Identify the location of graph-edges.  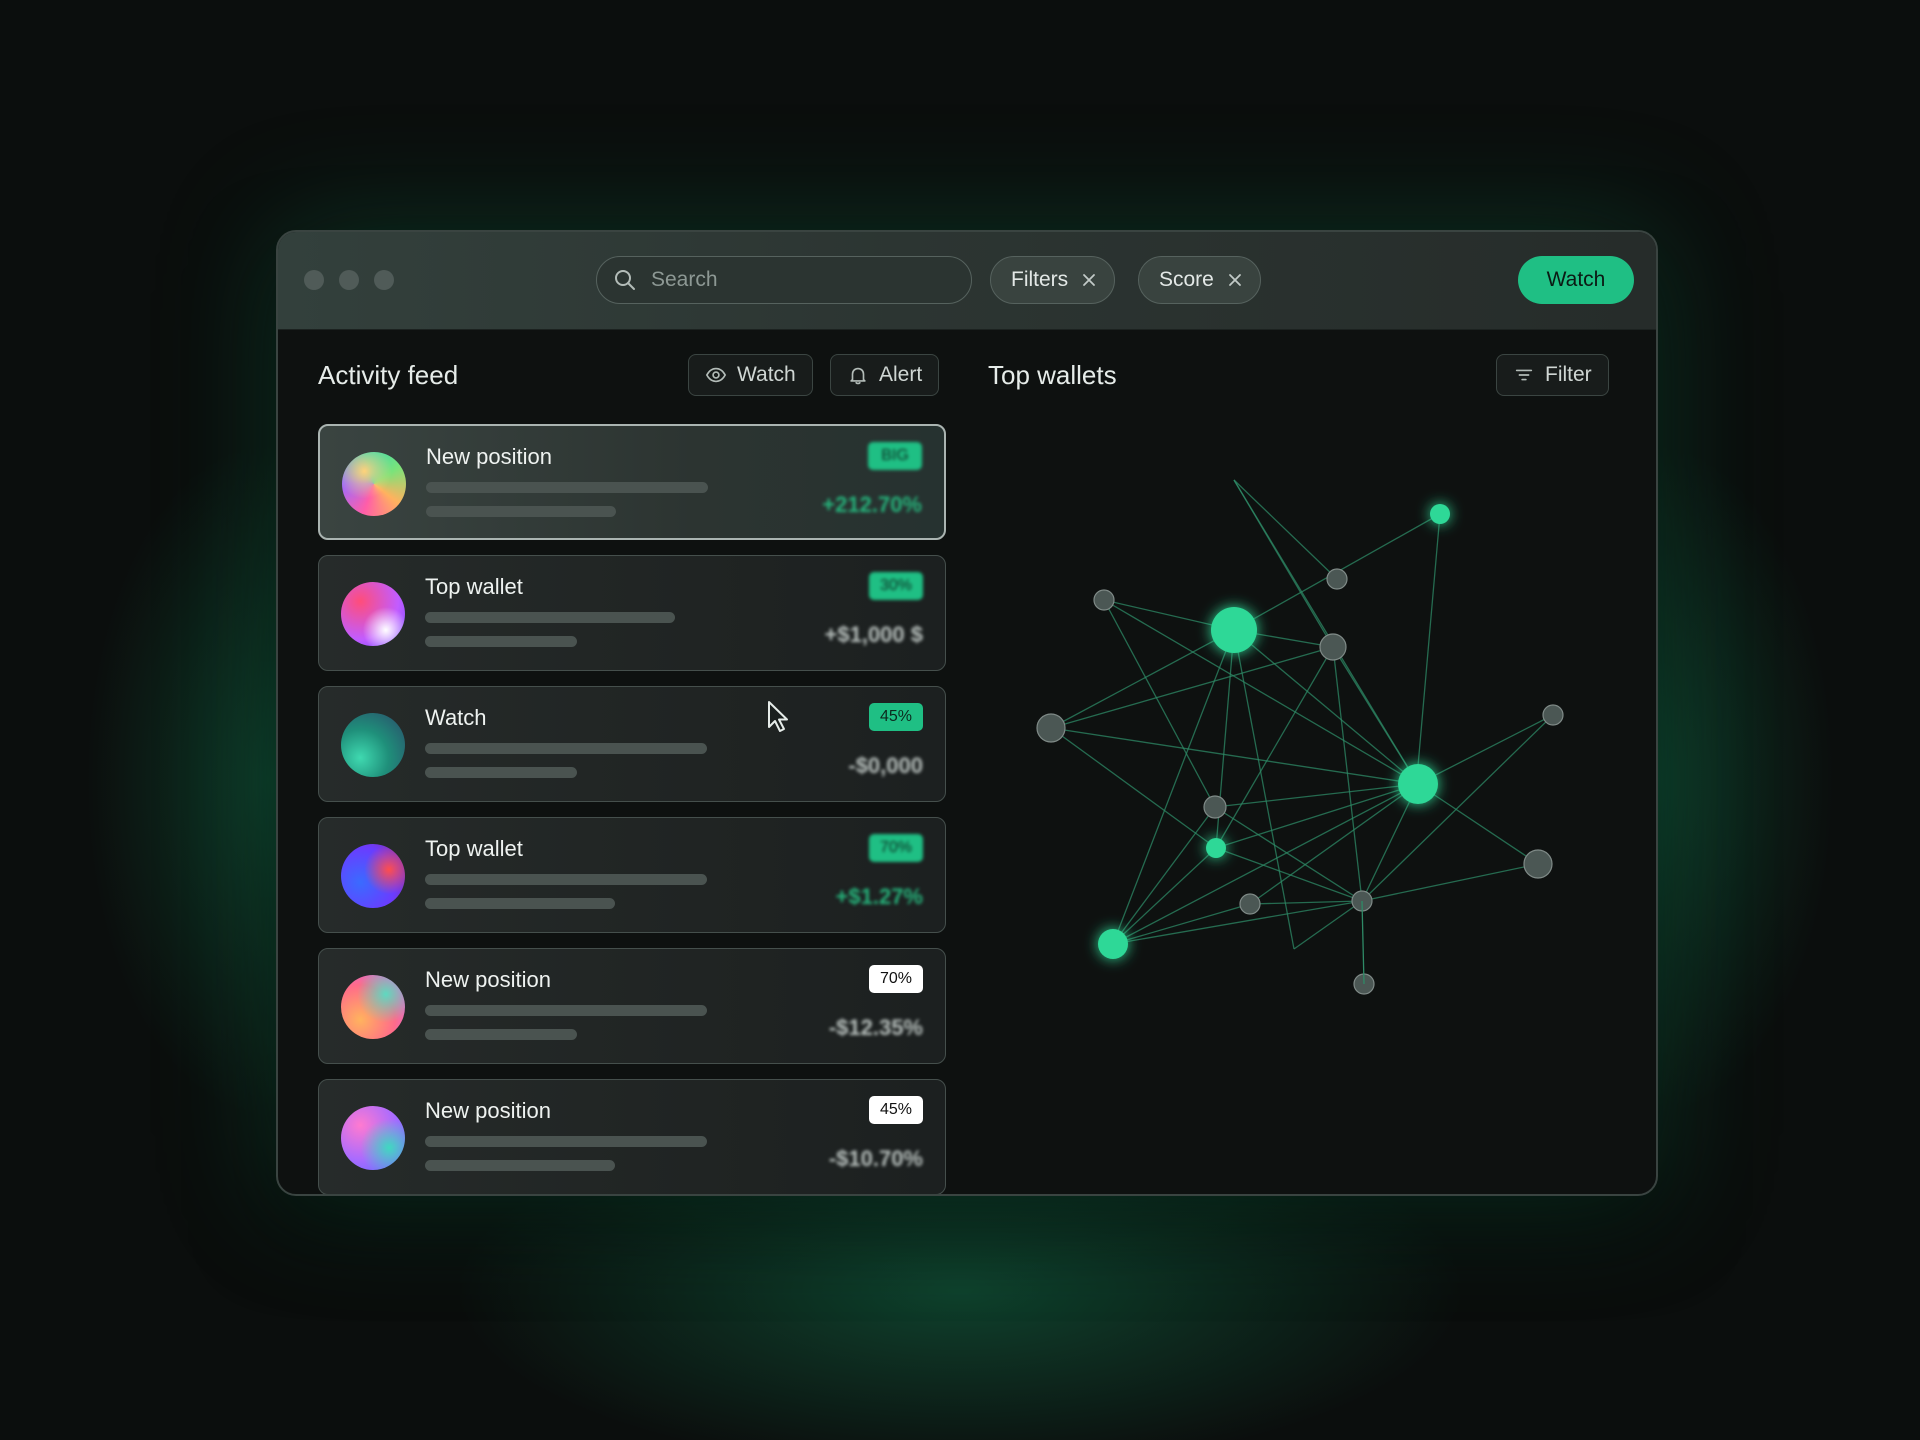
(1302, 714).